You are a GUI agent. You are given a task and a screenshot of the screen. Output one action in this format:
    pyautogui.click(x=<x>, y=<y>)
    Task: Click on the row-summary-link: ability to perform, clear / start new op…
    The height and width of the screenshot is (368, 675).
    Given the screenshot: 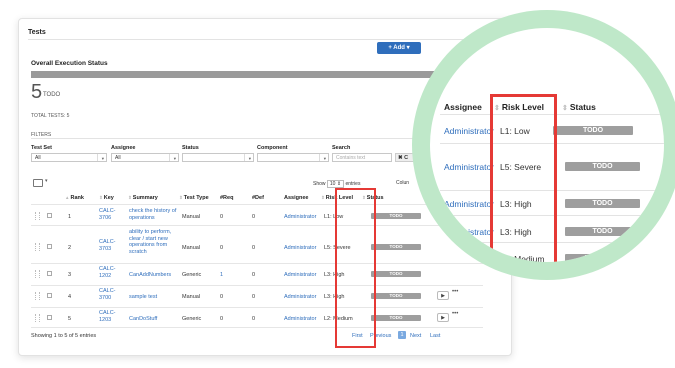 What is the action you would take?
    pyautogui.click(x=154, y=242)
    